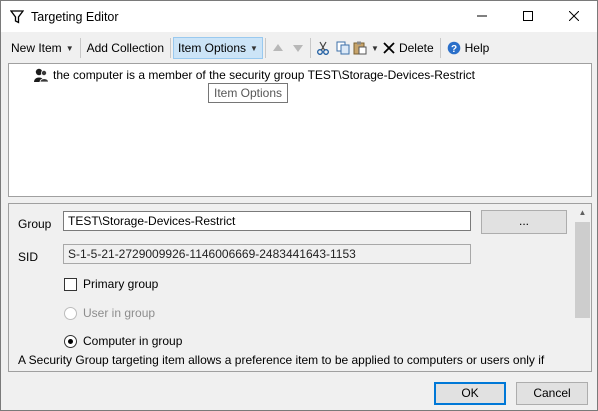 The height and width of the screenshot is (411, 598). I want to click on item-options-button: Item Options ▼, so click(218, 48).